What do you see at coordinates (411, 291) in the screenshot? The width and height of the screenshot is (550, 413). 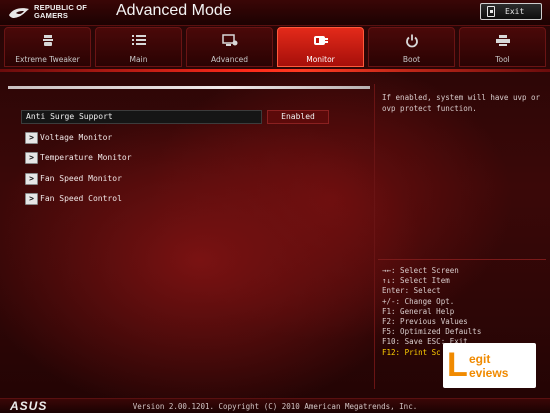 I see `key-enter-select: Enter: Select` at bounding box center [411, 291].